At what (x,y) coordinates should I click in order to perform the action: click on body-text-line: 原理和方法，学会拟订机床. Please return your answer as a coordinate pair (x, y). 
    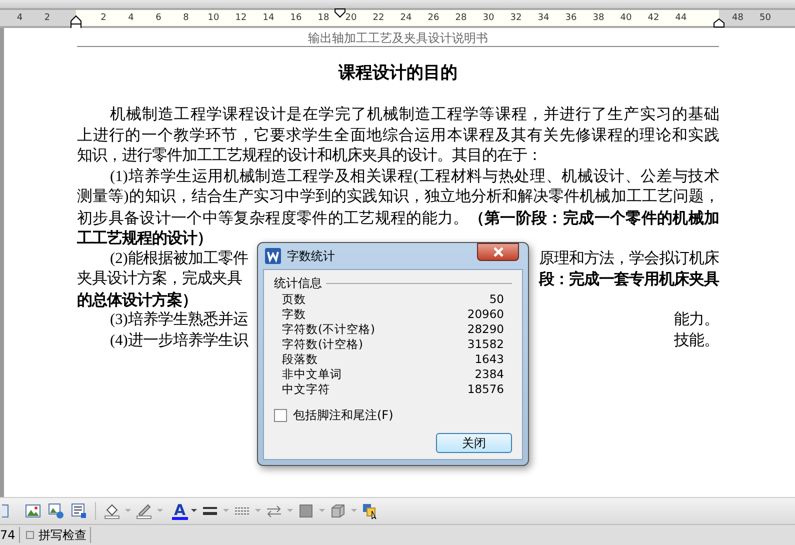
    Looking at the image, I should click on (629, 258).